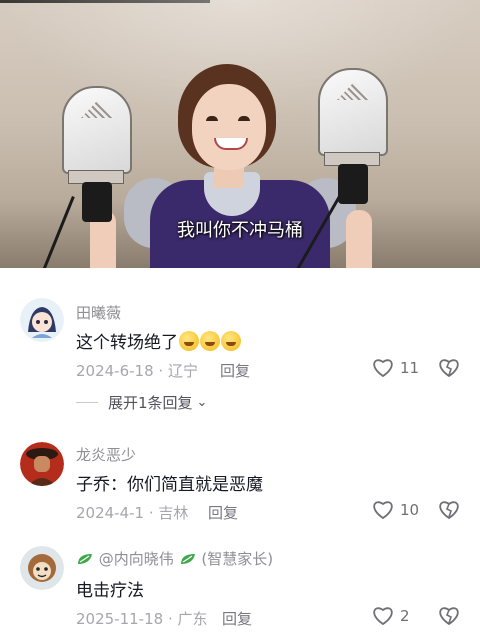  What do you see at coordinates (395, 510) in the screenshot?
I see `like-button: 10` at bounding box center [395, 510].